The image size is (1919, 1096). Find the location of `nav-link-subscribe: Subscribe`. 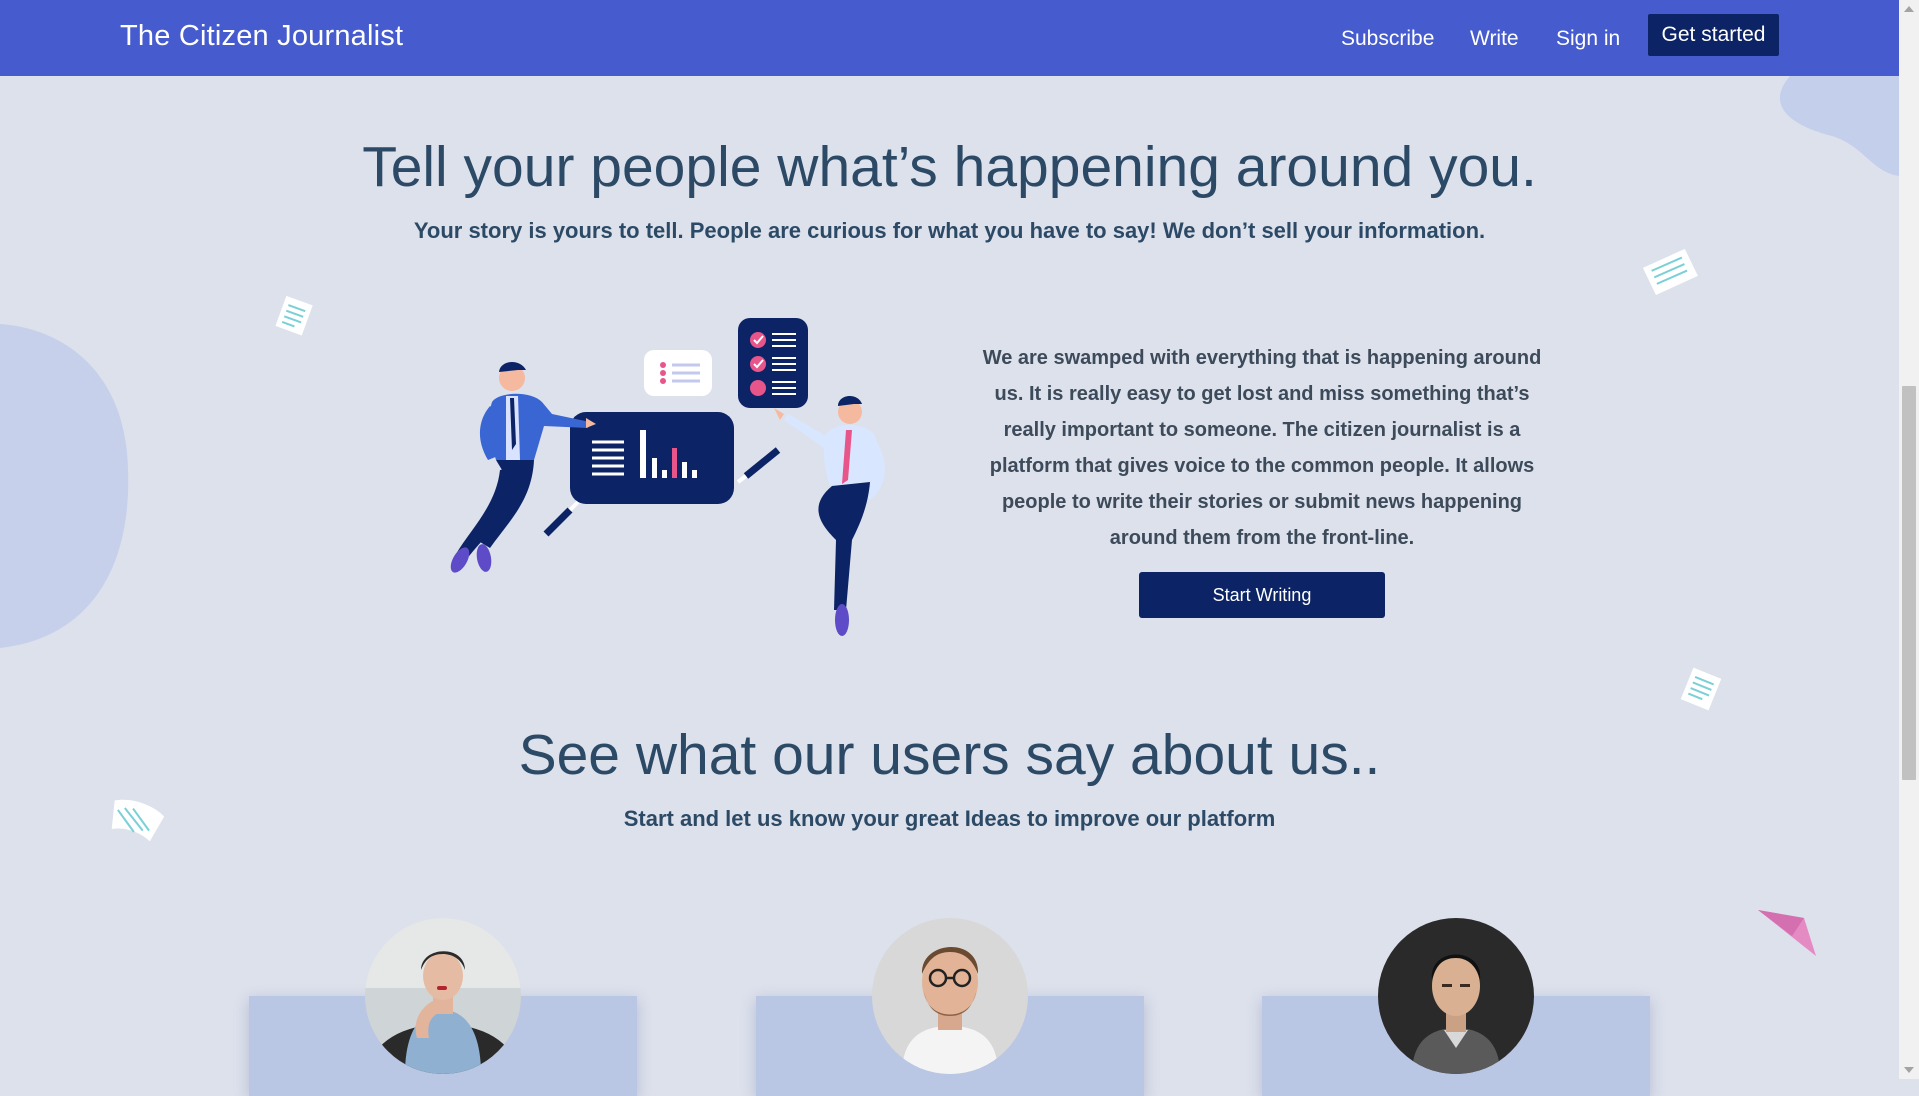

nav-link-subscribe: Subscribe is located at coordinates (1387, 39).